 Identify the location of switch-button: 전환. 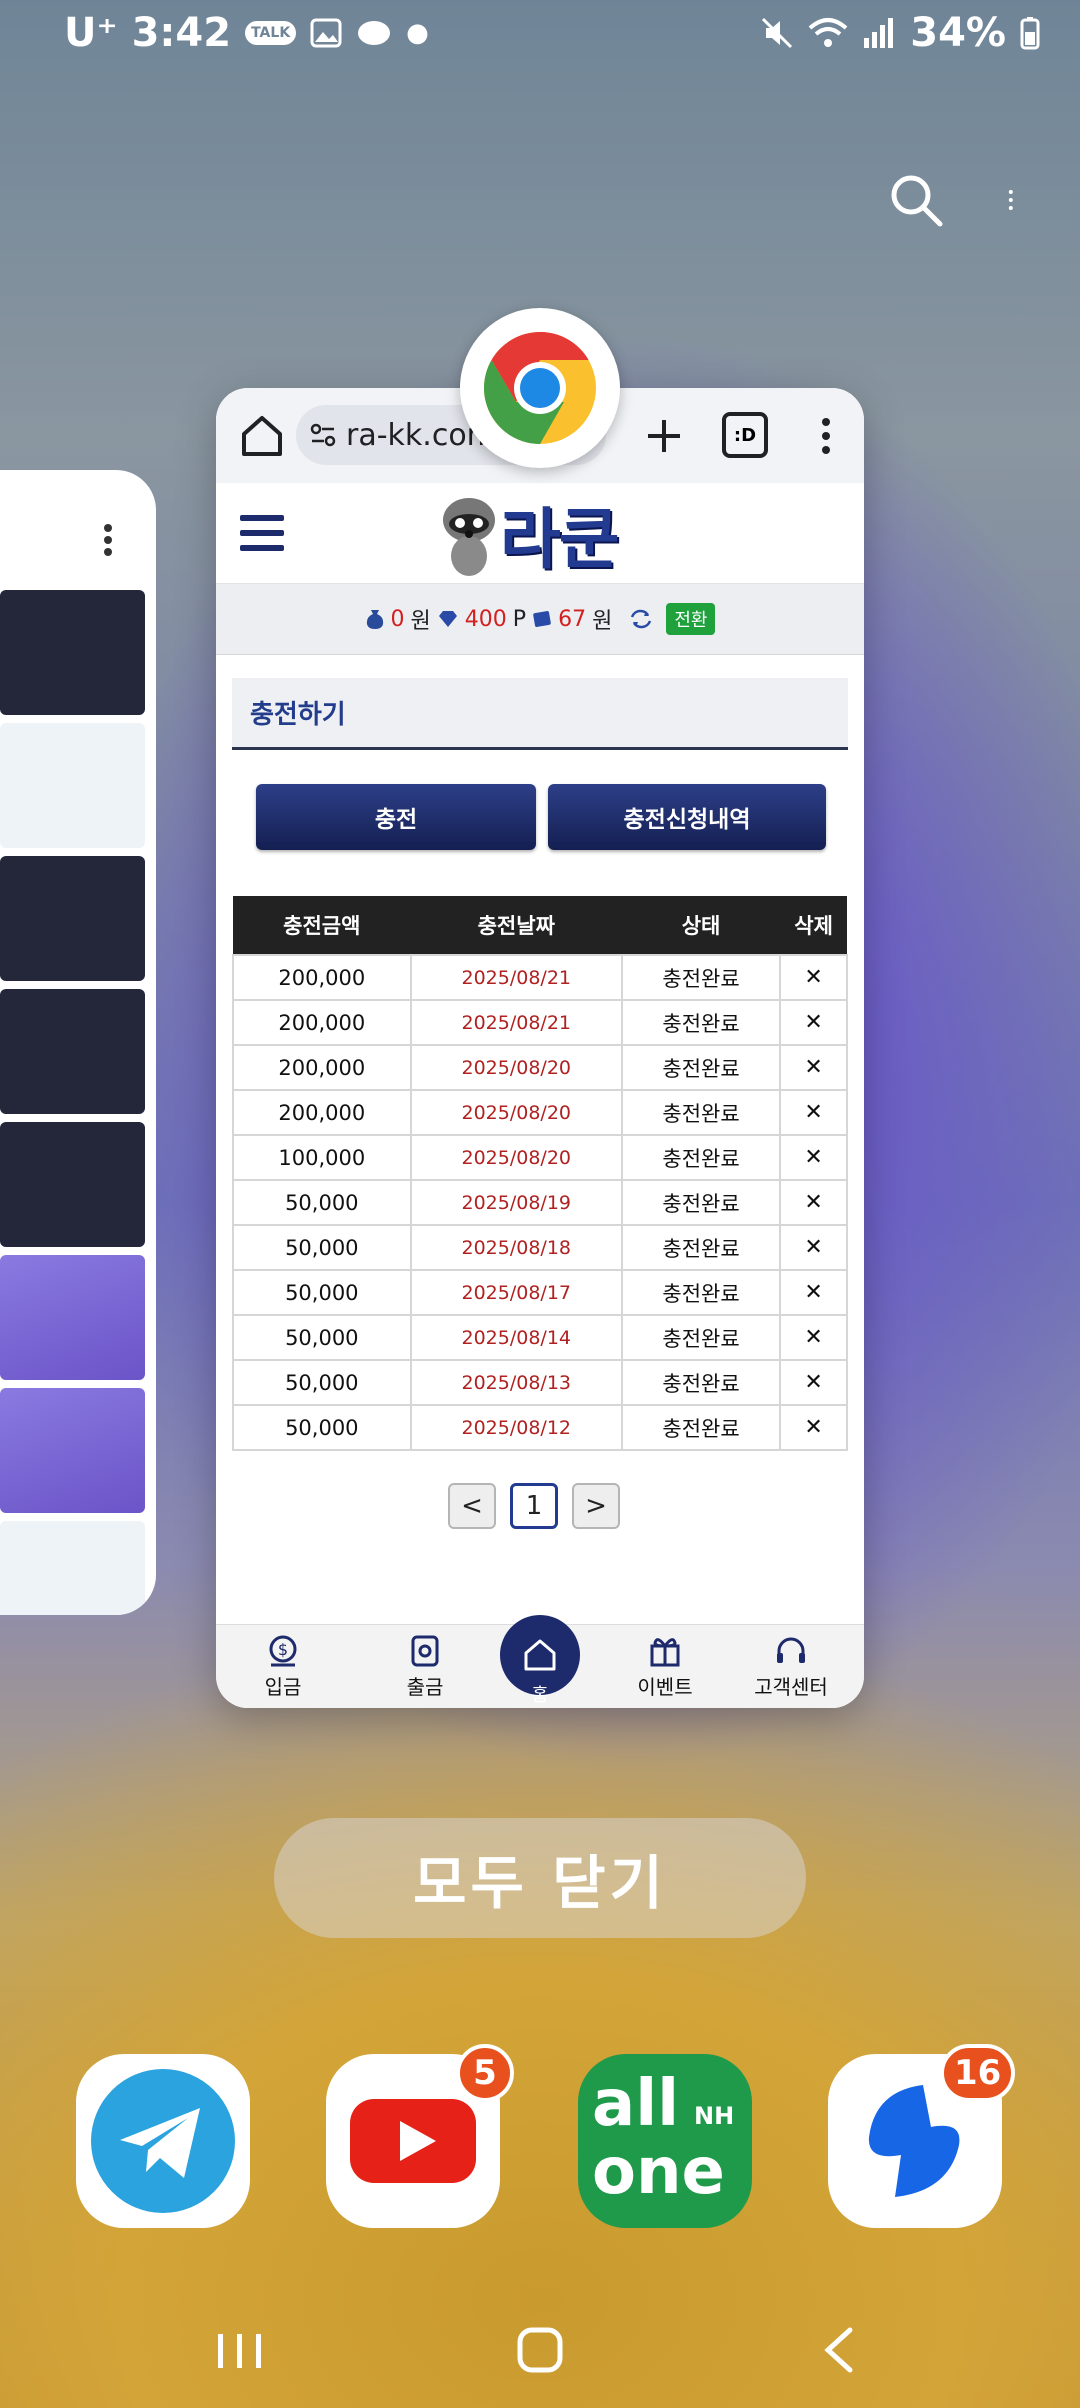
(691, 619).